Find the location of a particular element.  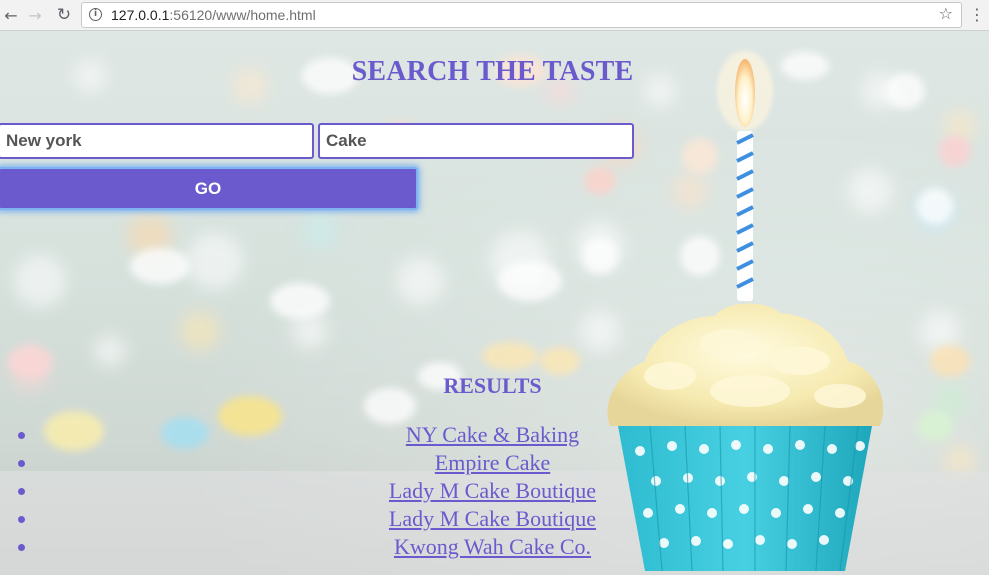

go-button: GO is located at coordinates (209, 188).